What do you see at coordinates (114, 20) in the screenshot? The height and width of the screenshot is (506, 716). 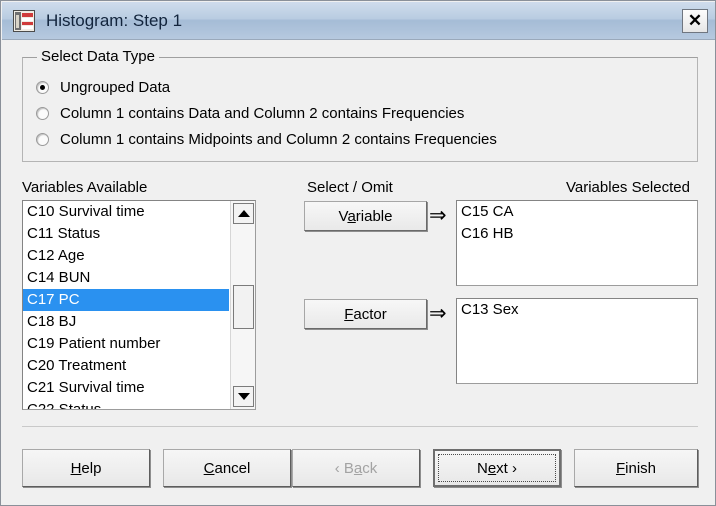 I see `window-title: Histogram: Step 1` at bounding box center [114, 20].